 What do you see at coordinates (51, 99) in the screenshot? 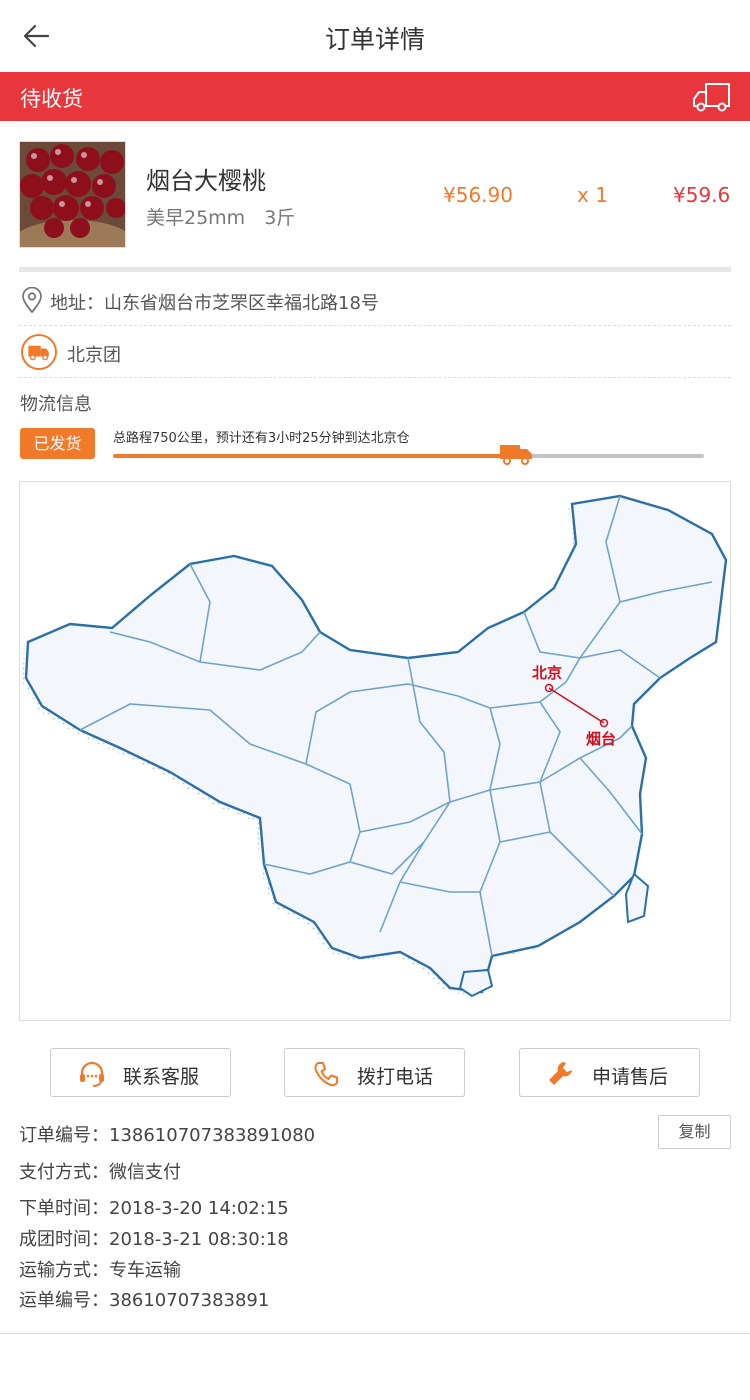
I see `order-status-label: 待收货` at bounding box center [51, 99].